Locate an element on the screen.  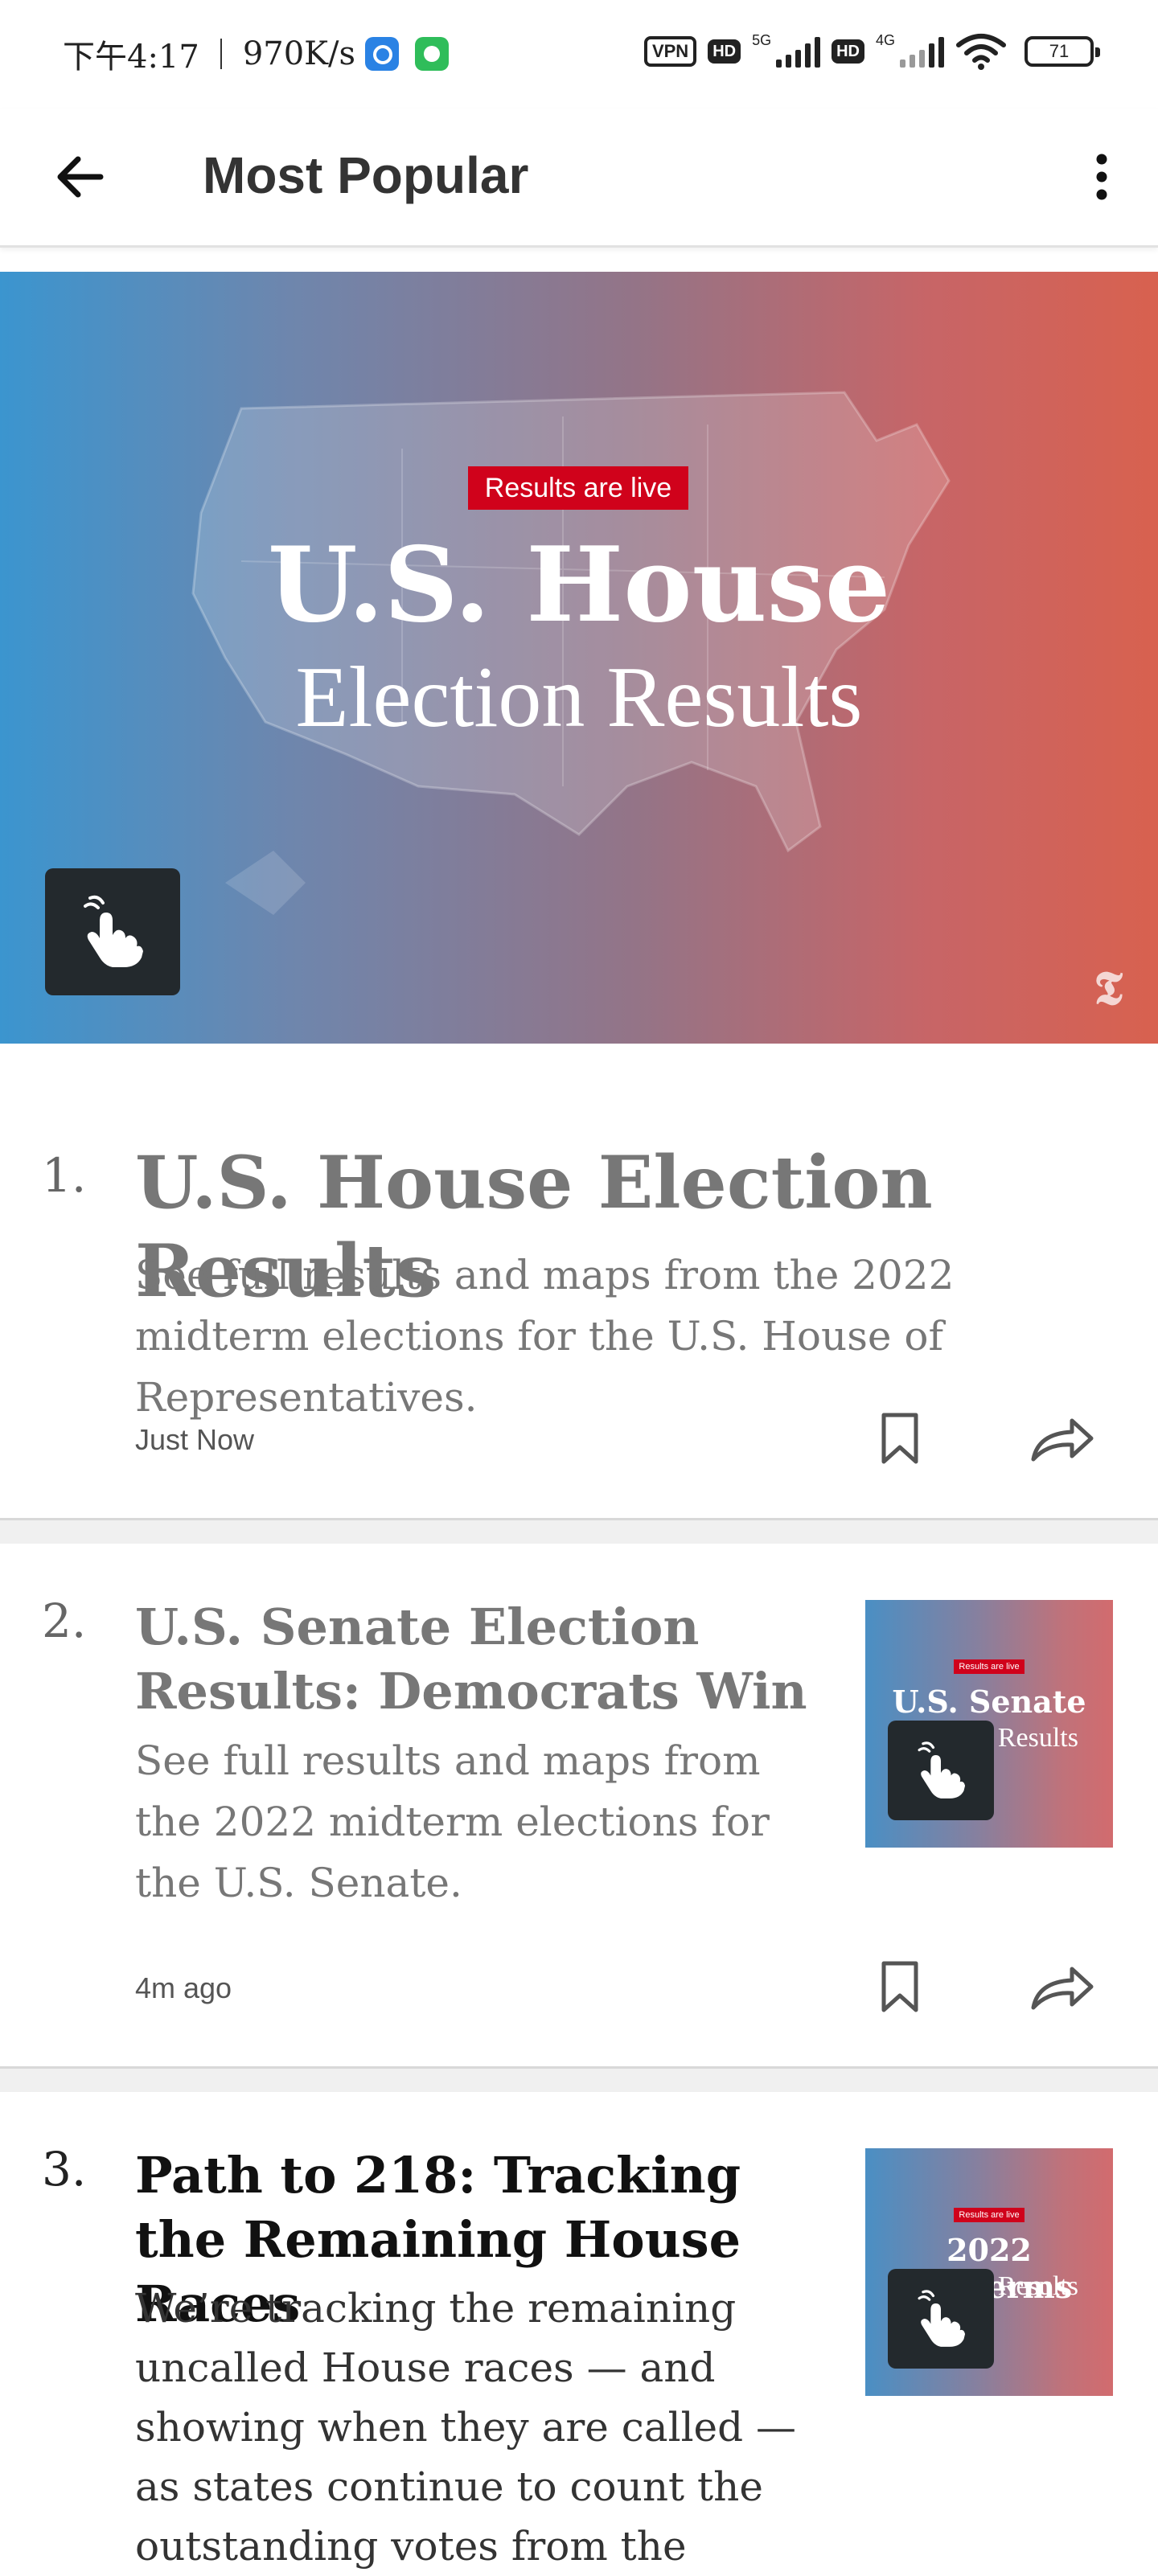
thumbnail-title: U.S. Senate is located at coordinates (989, 1702).